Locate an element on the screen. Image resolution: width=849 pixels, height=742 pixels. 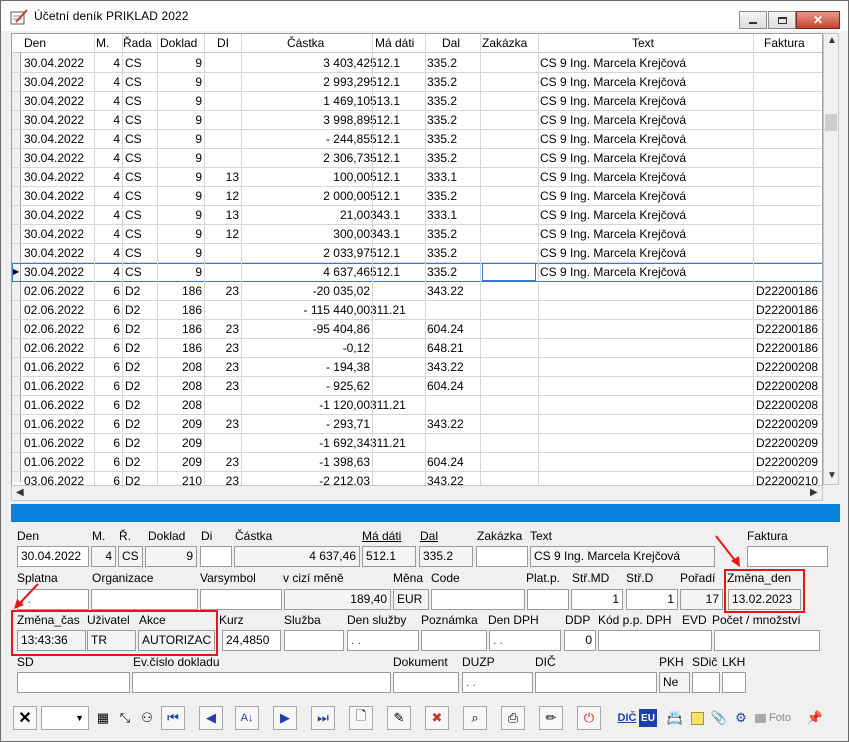
str-md-field: 1 is located at coordinates (597, 599).